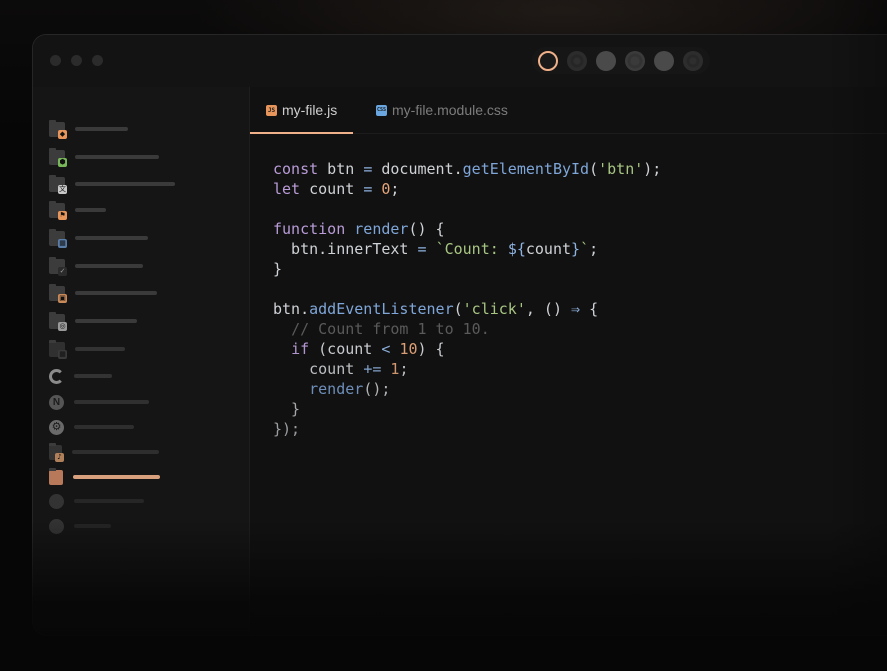 Image resolution: width=887 pixels, height=671 pixels. I want to click on sidebar-item-arc, so click(80, 376).